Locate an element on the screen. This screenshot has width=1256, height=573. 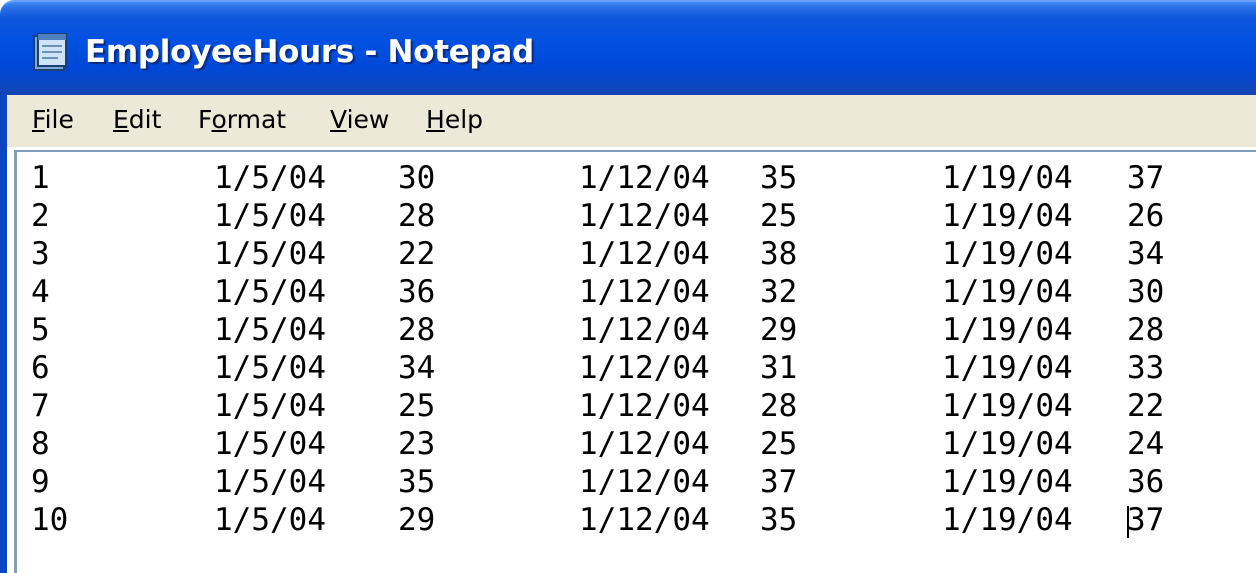
employee-id: 2 is located at coordinates (40, 216).